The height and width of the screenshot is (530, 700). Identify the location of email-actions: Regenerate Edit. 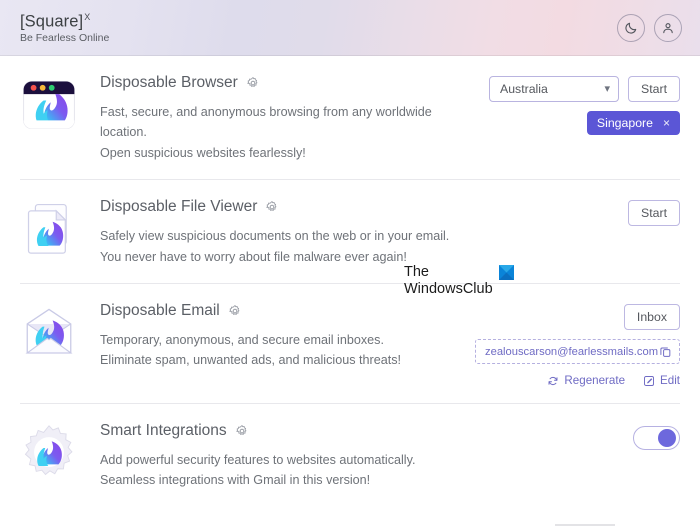
(613, 380).